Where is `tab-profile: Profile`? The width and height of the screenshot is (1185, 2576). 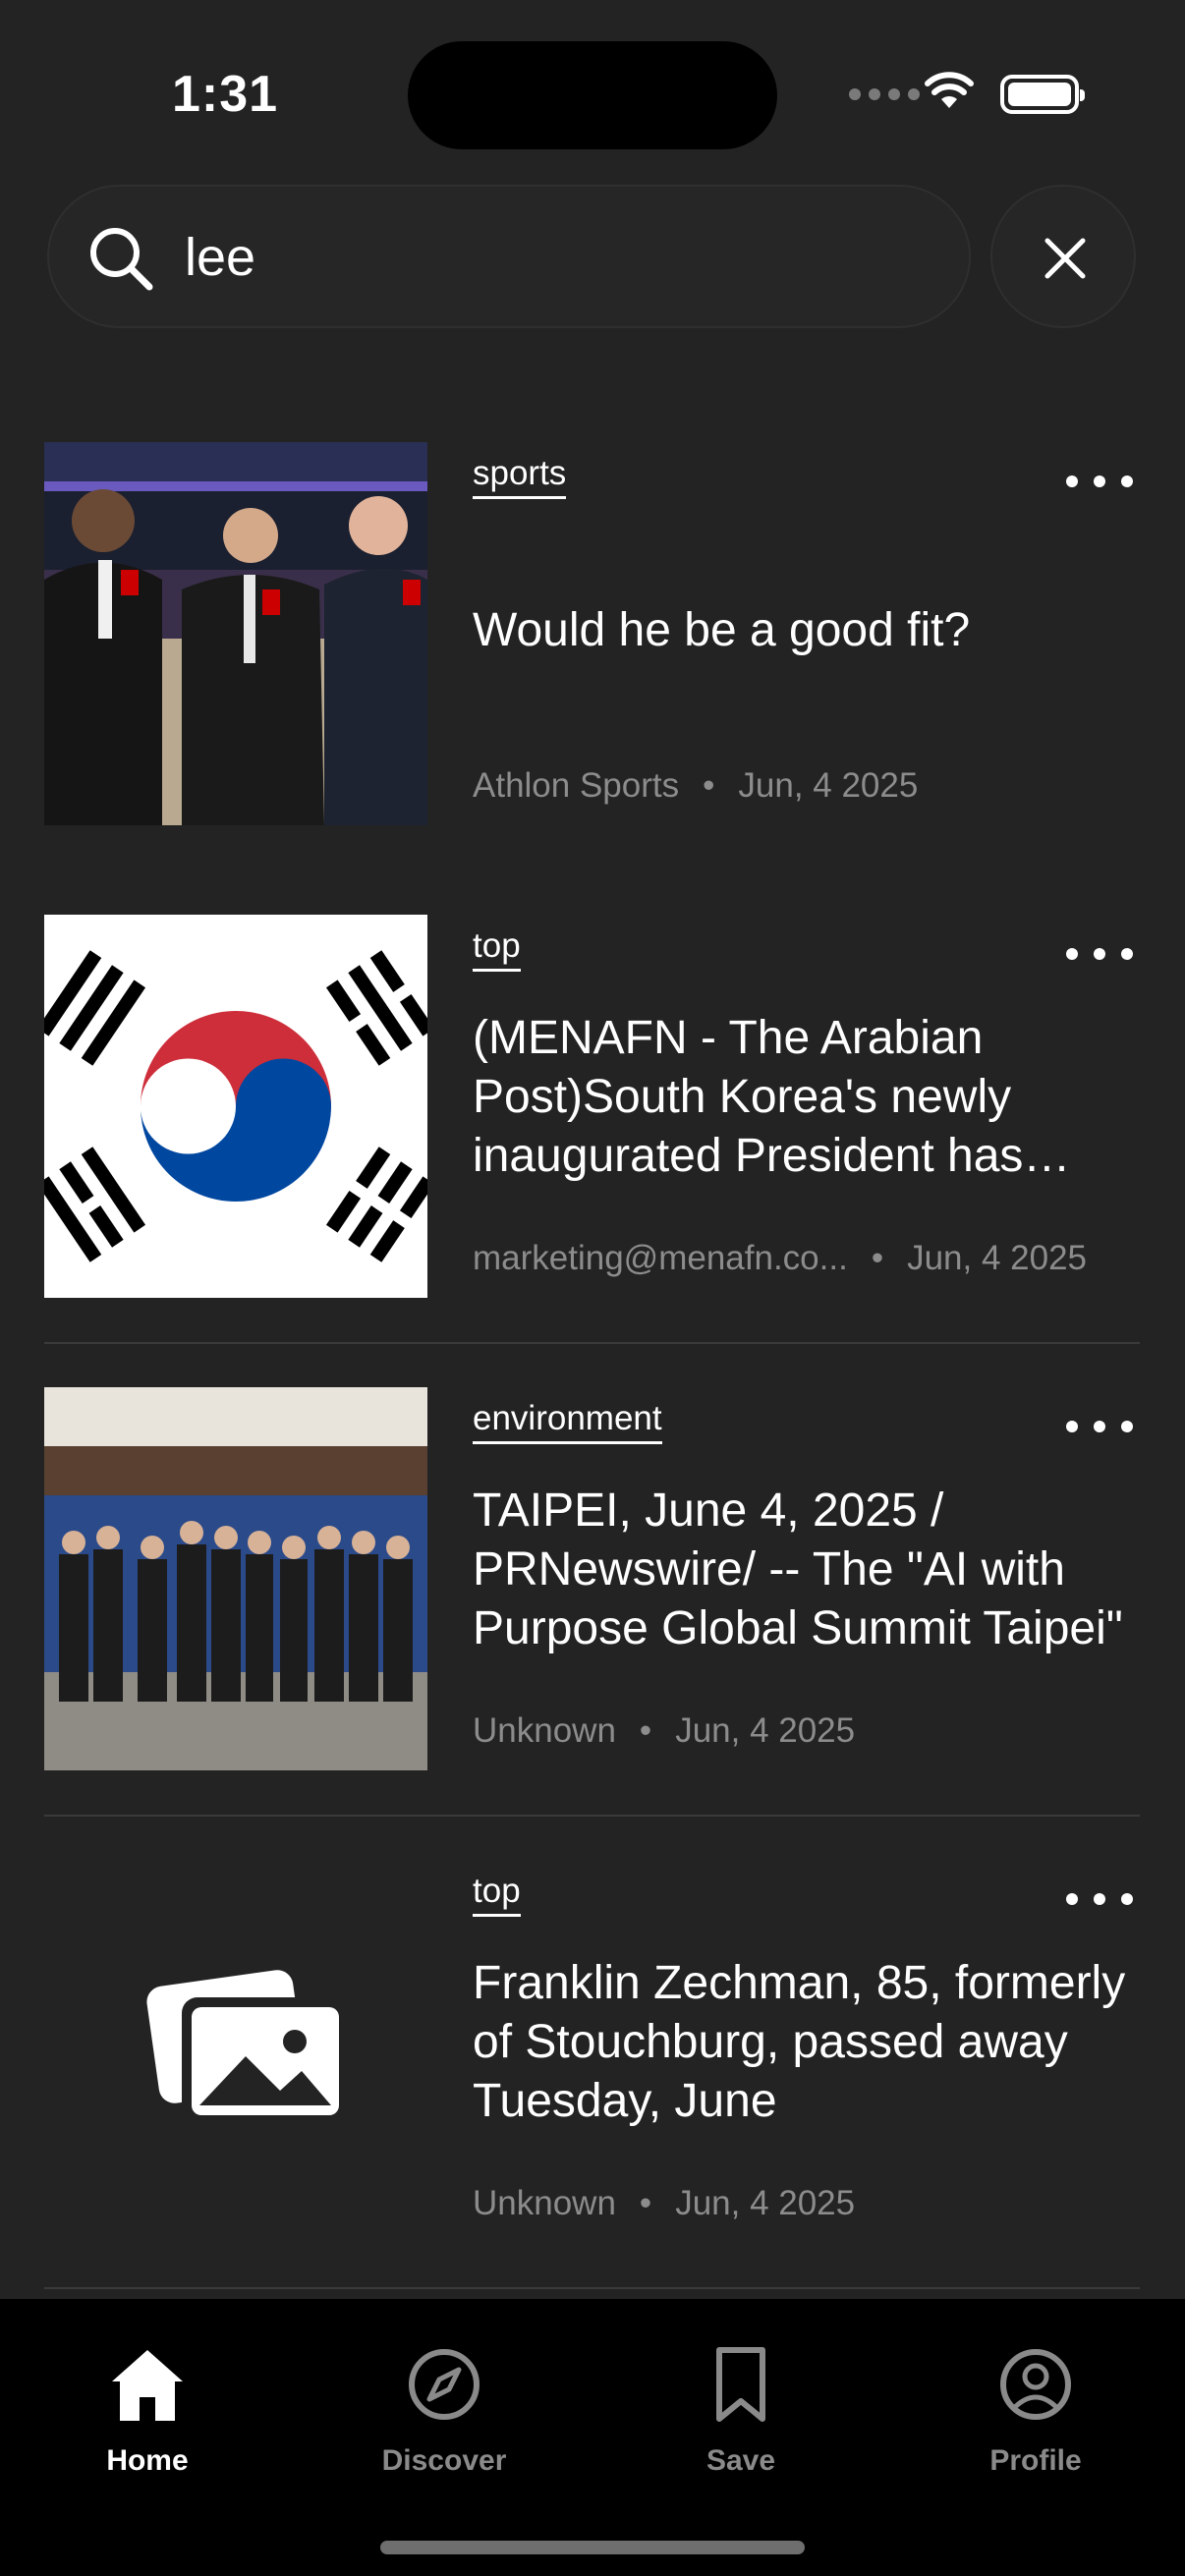 tab-profile: Profile is located at coordinates (1035, 2412).